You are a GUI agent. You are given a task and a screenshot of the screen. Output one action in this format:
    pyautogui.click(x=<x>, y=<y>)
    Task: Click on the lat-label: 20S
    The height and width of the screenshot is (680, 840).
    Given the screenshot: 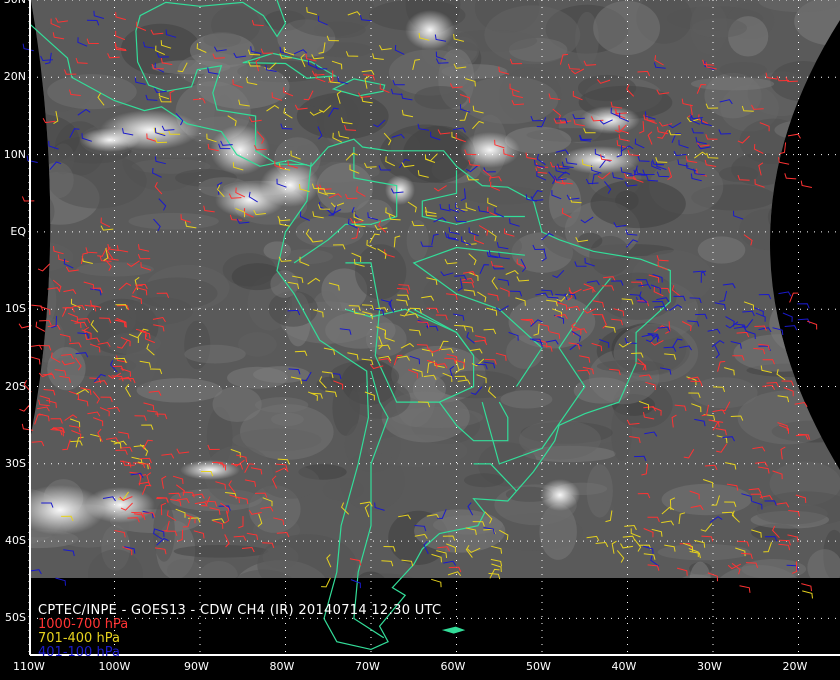 What is the action you would take?
    pyautogui.click(x=15, y=386)
    